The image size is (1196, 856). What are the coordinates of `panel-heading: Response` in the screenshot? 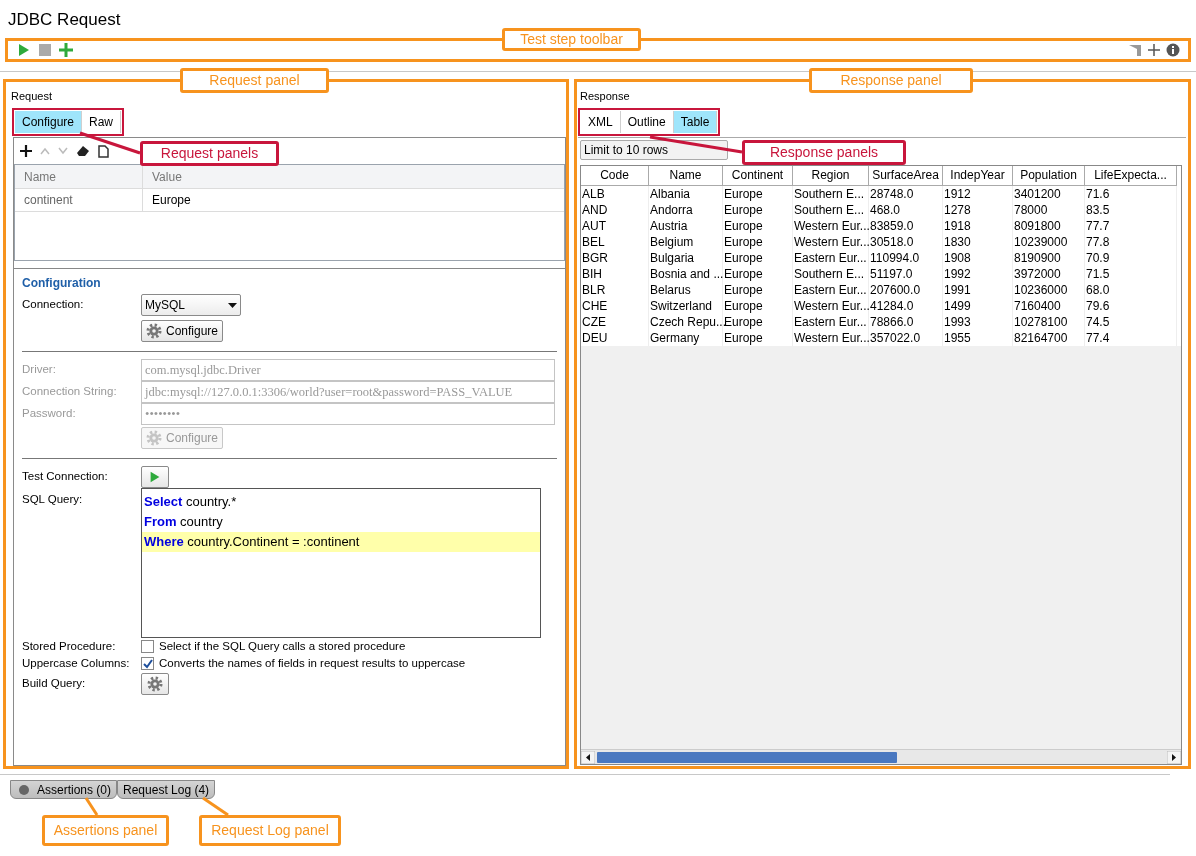 It's located at (605, 96).